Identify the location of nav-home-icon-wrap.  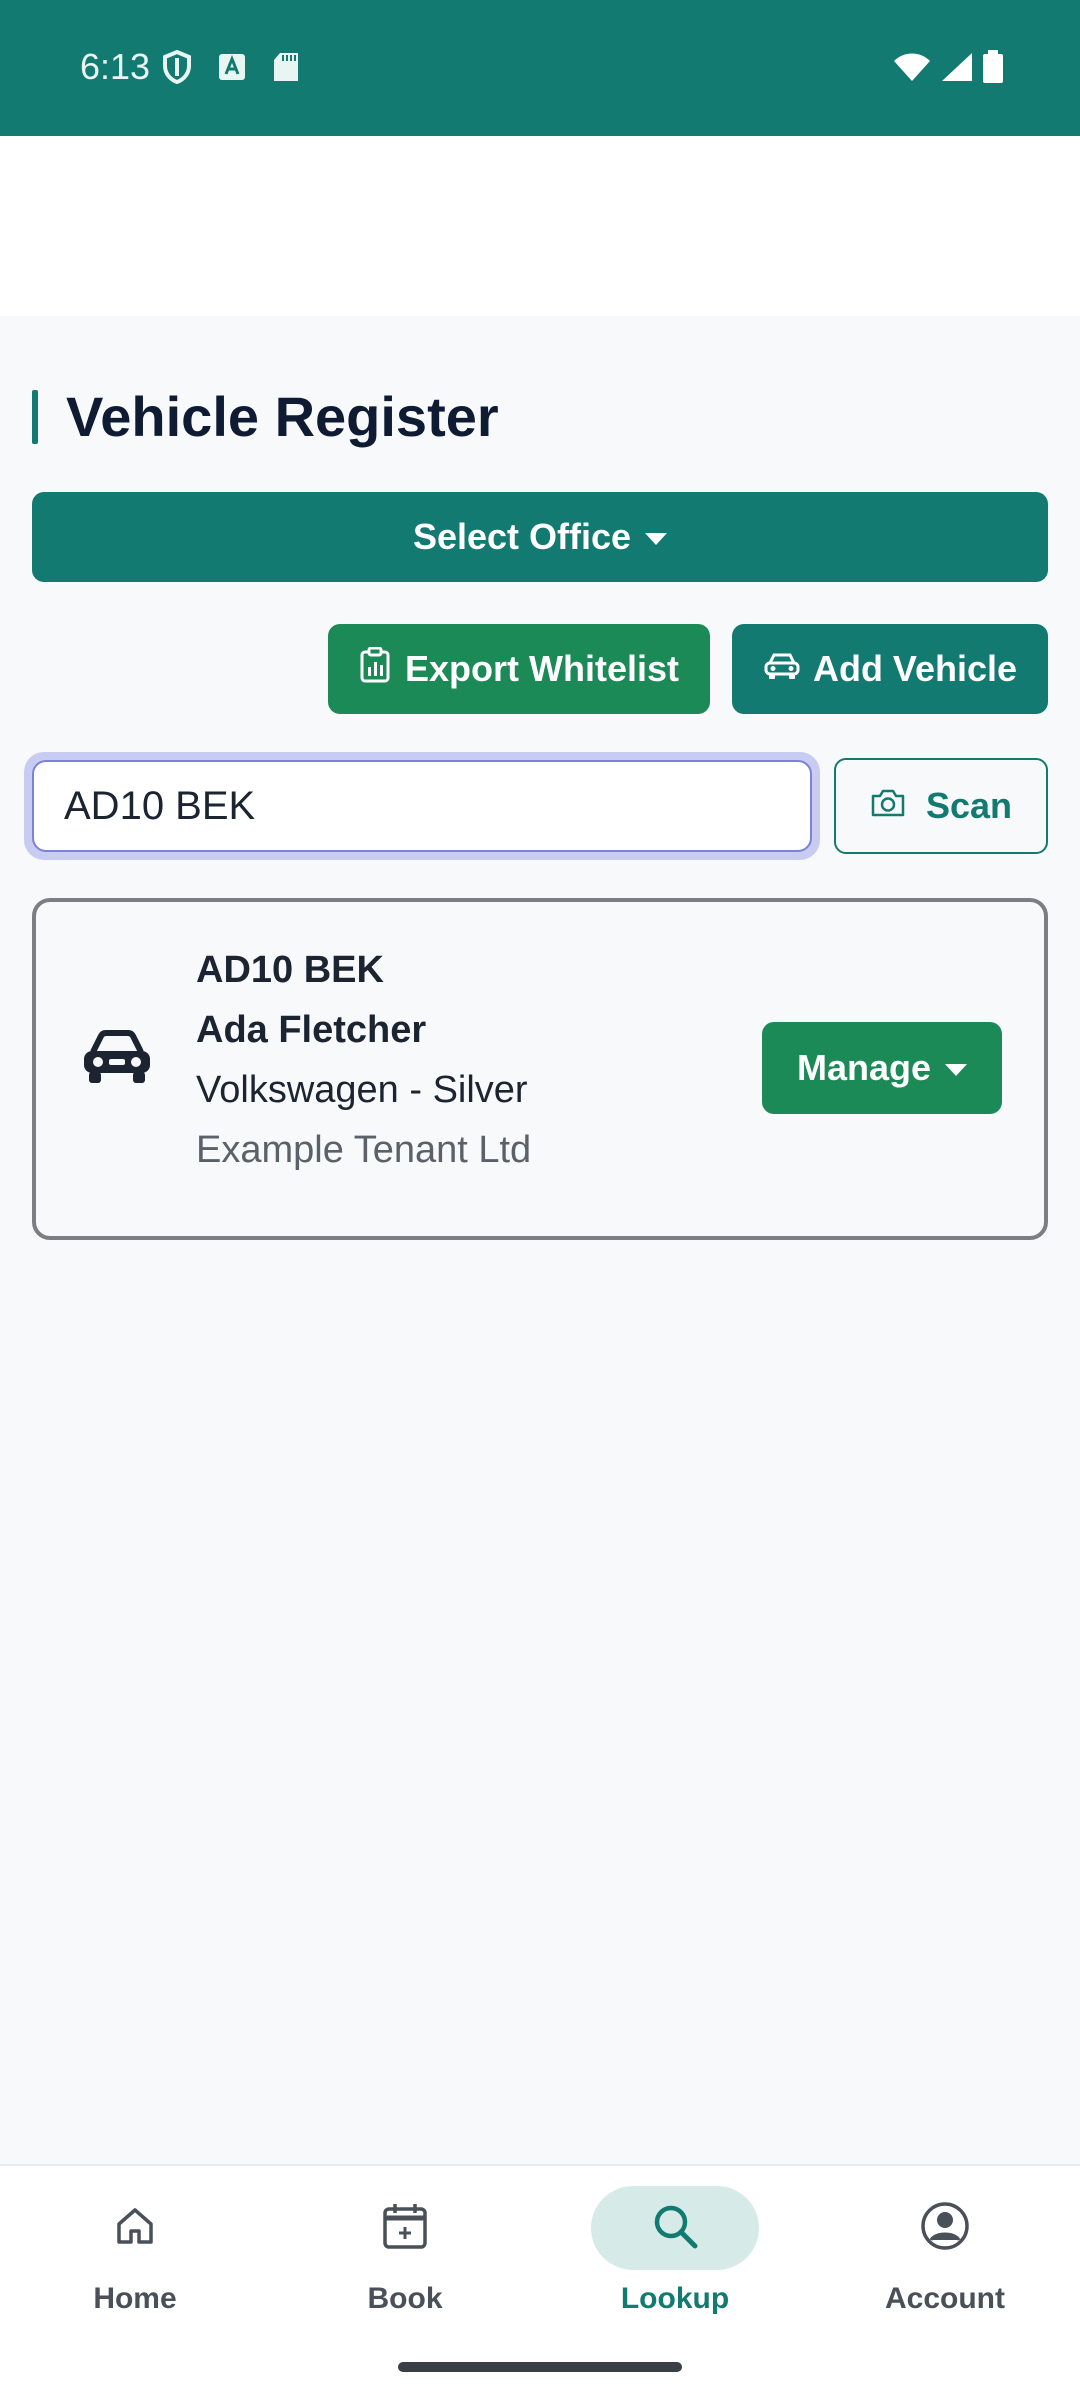
(135, 2228).